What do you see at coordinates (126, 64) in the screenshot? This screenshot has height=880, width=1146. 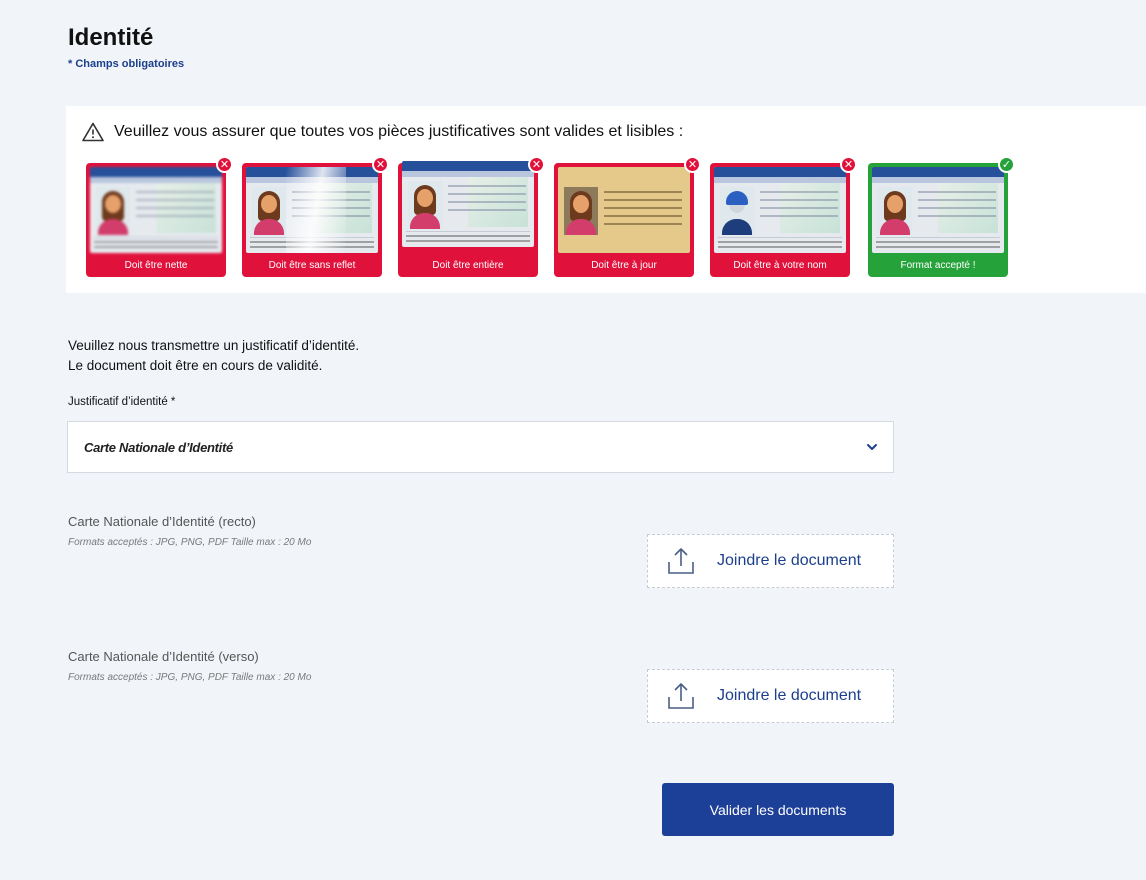 I see `required-fields-note: * Champs obligatoires` at bounding box center [126, 64].